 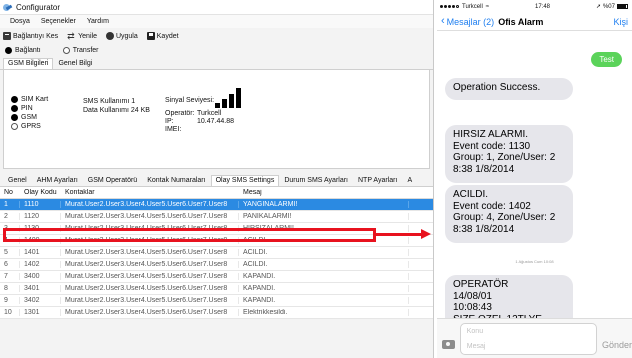 What do you see at coordinates (324, 204) in the screenshot?
I see `message-cell: YANGINALARMI!` at bounding box center [324, 204].